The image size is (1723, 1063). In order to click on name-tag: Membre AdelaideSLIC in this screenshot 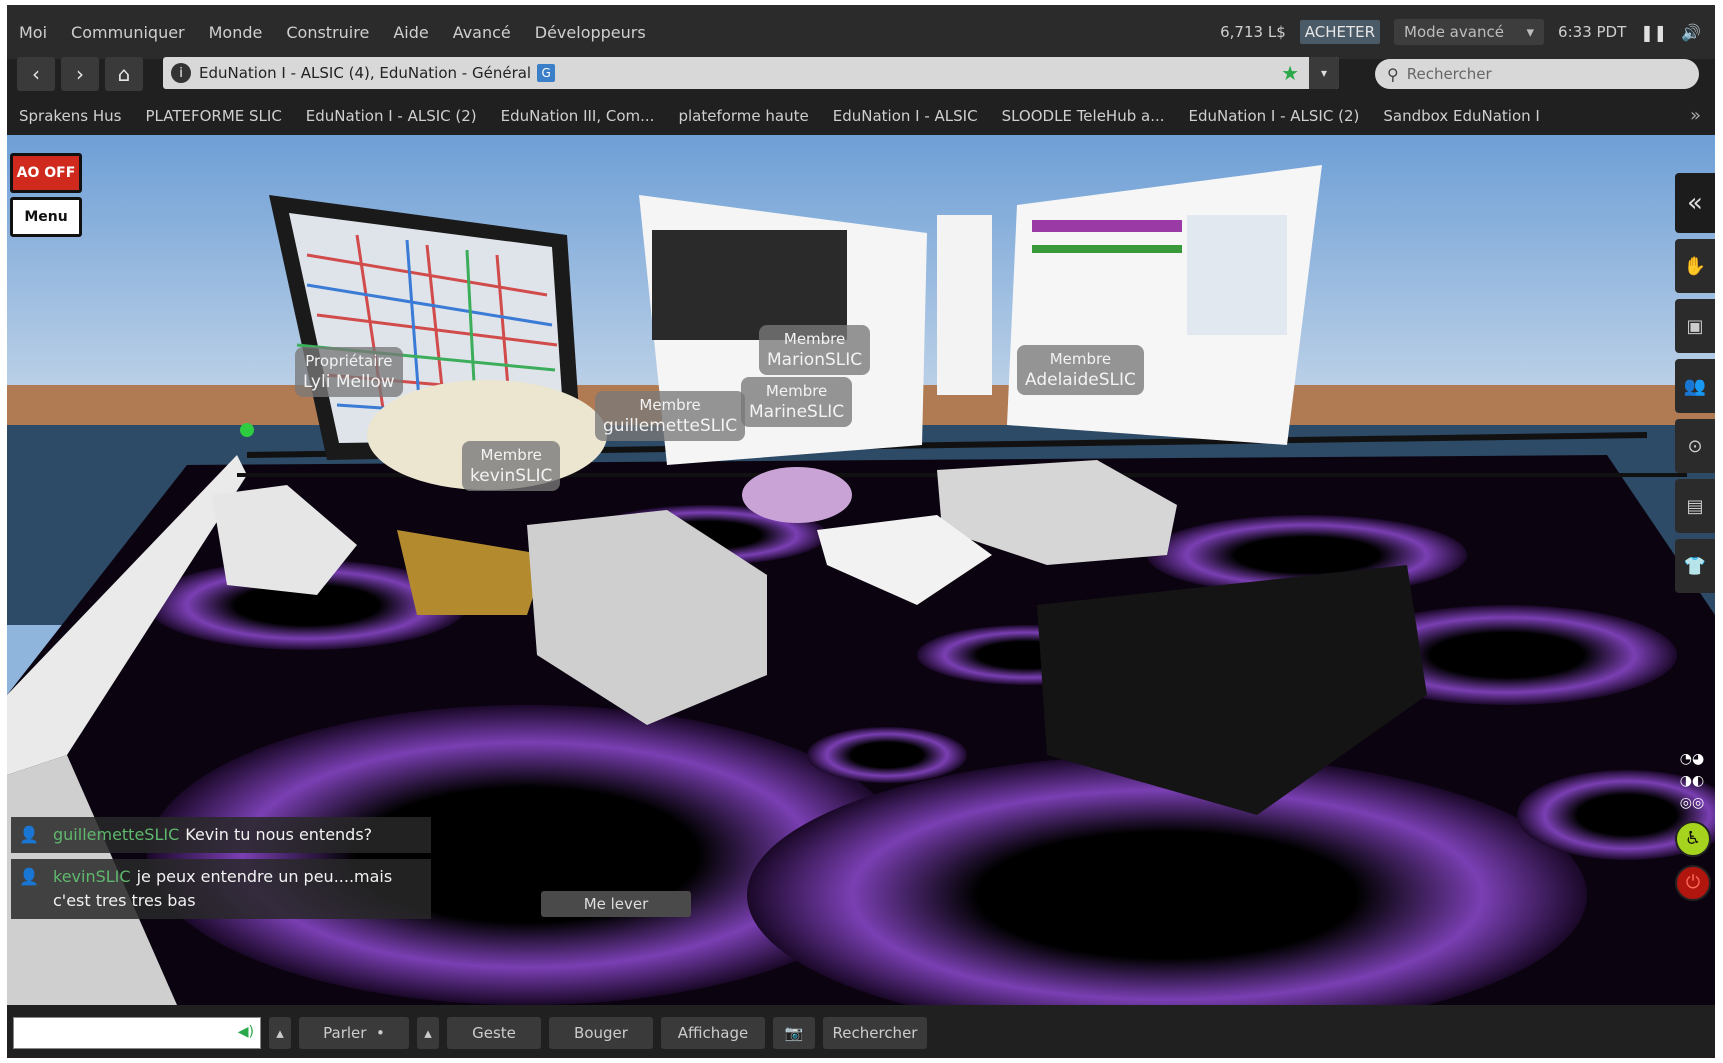, I will do `click(1080, 370)`.